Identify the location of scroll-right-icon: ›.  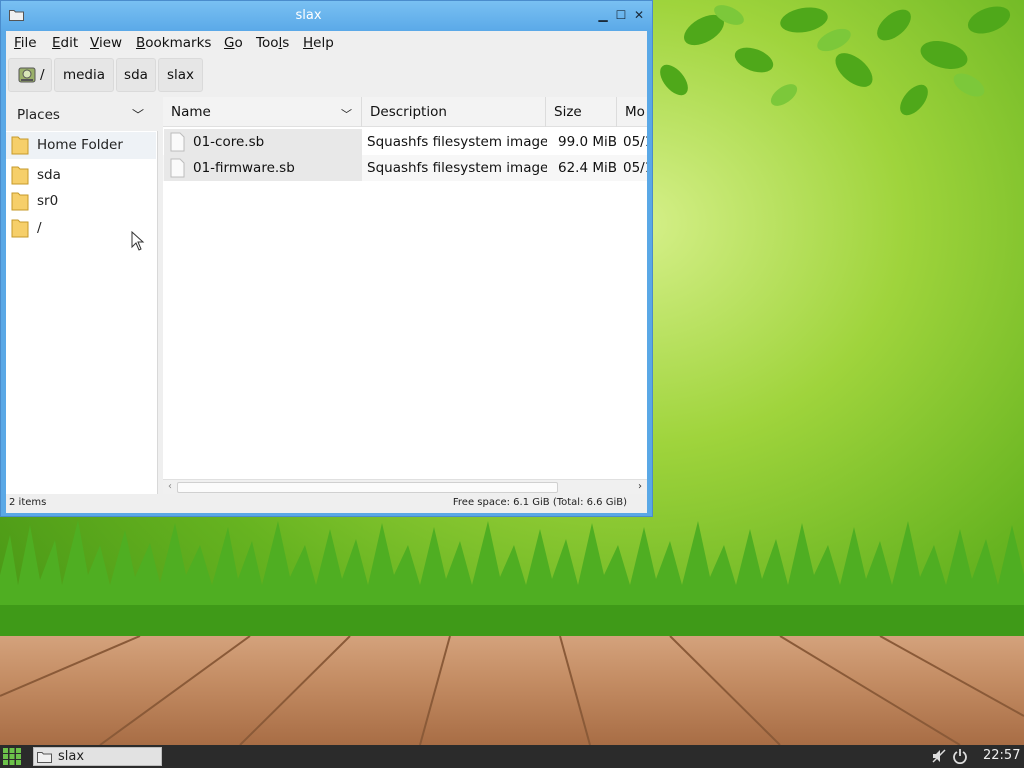
(640, 487).